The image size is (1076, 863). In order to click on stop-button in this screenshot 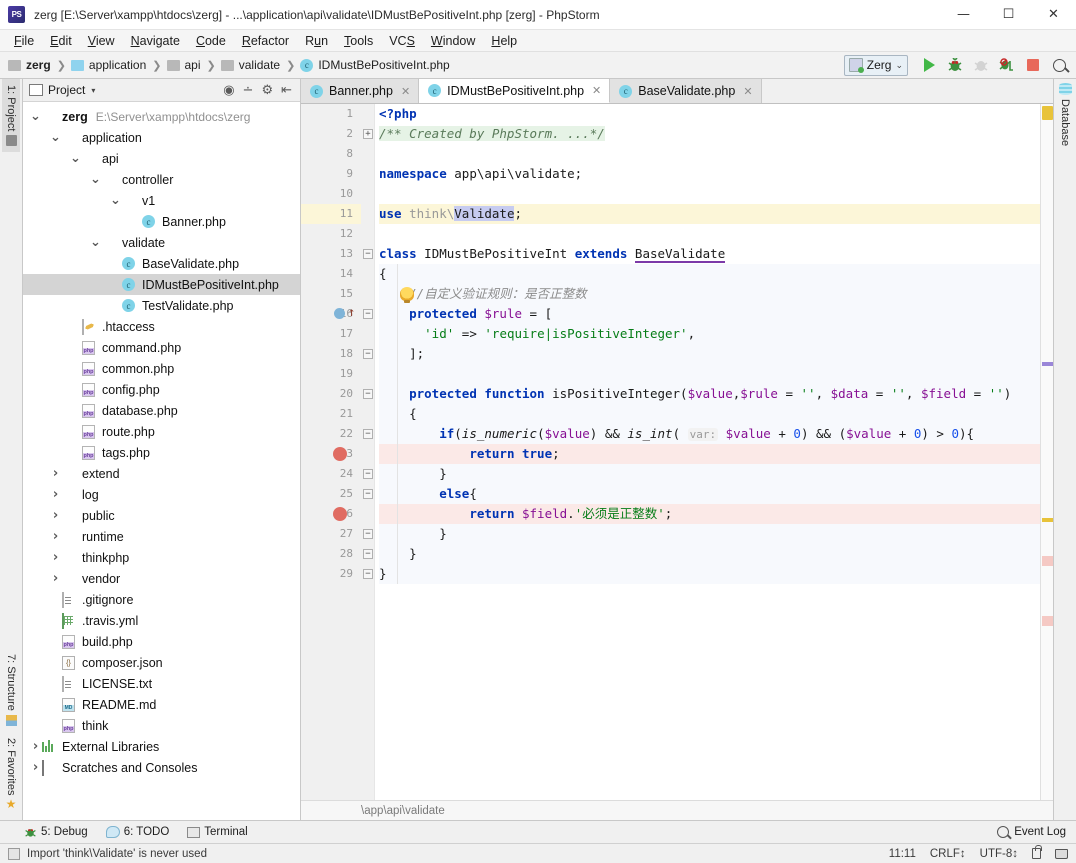, I will do `click(1033, 65)`.